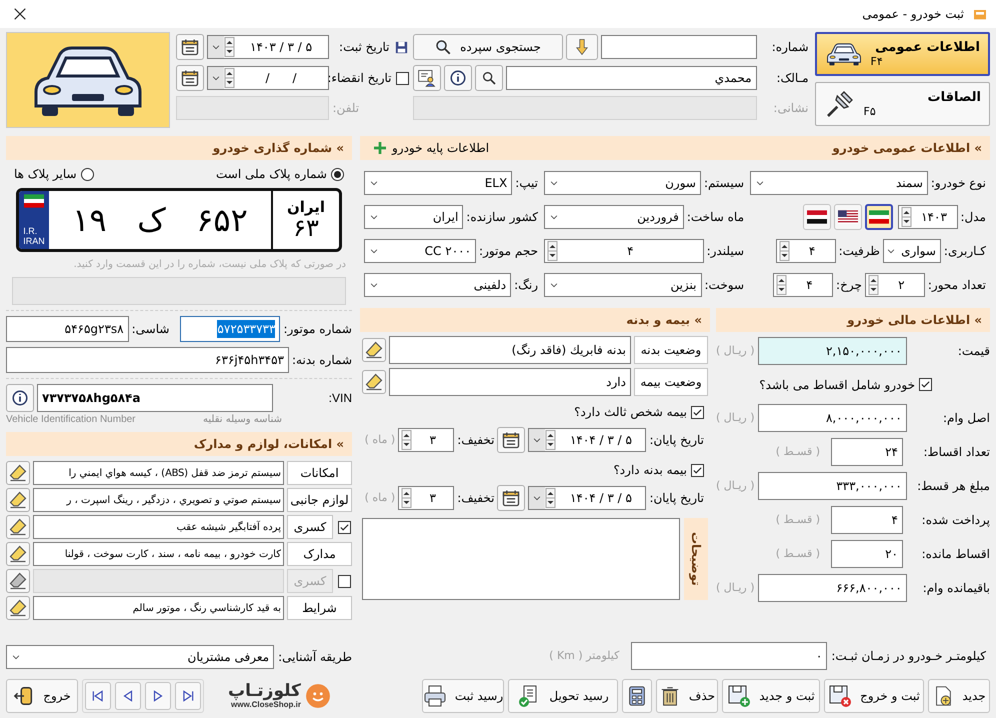  I want to click on amount-field: ۶۶۶,۸۰۰,۰۰۰, so click(832, 588).